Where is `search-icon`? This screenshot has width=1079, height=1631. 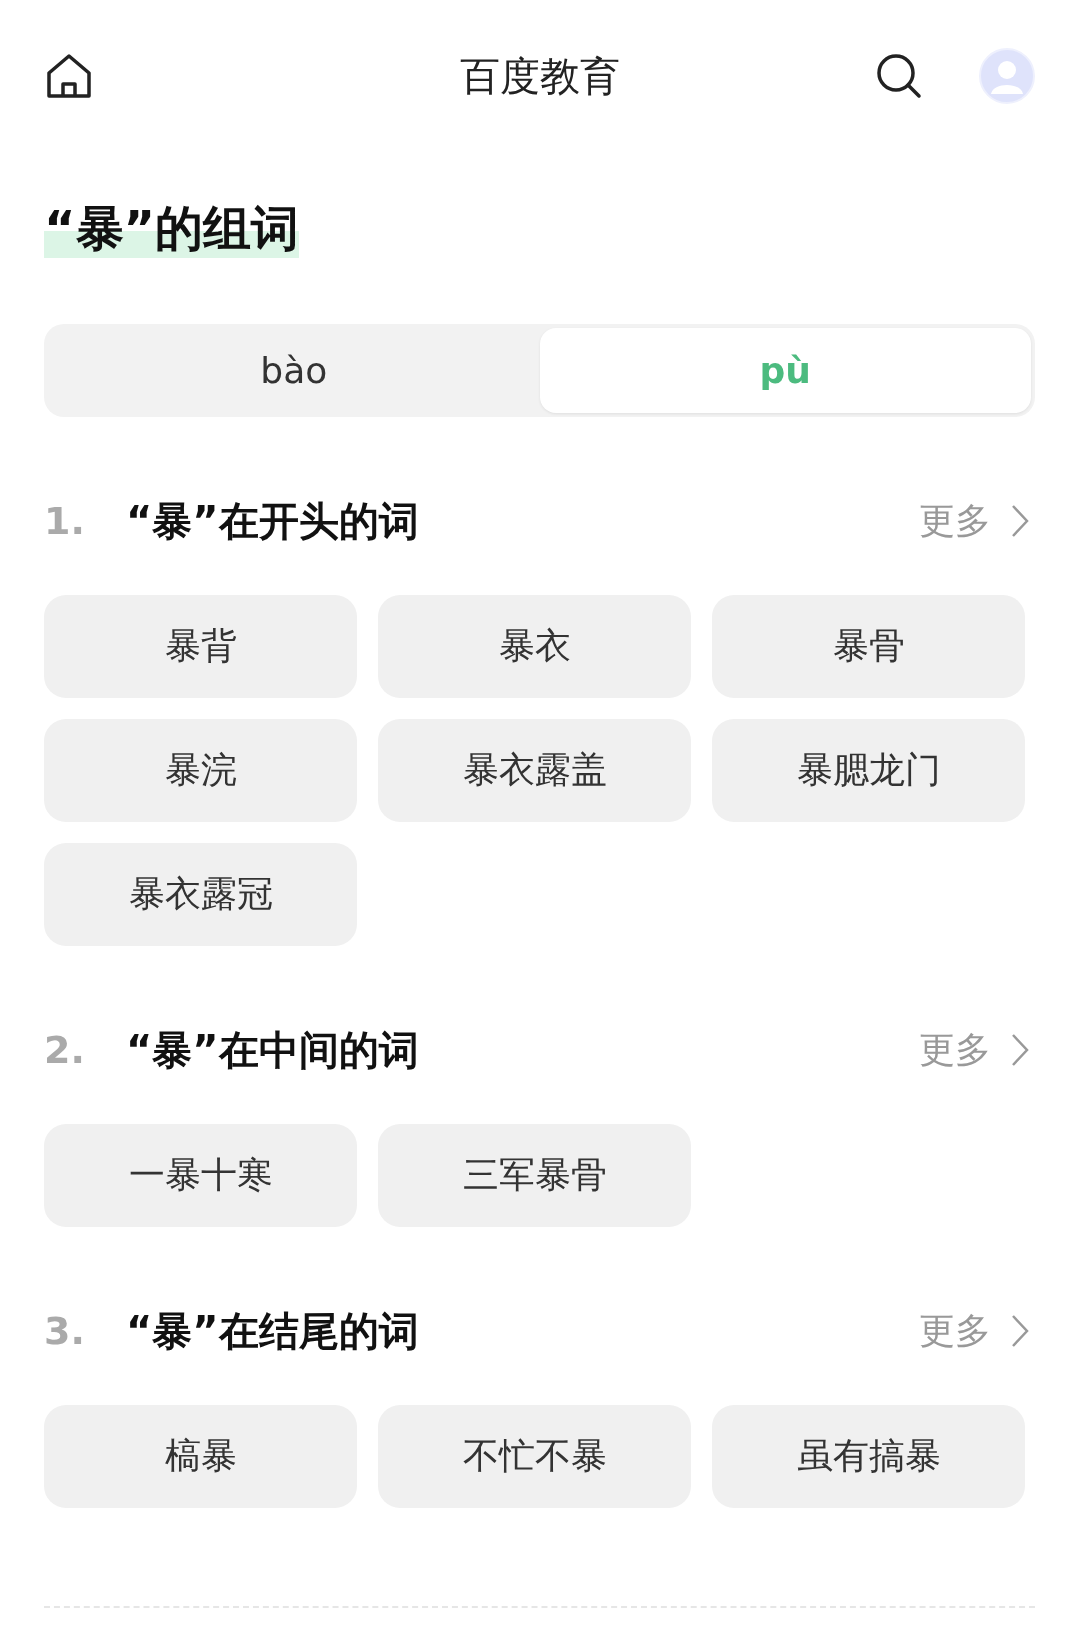 search-icon is located at coordinates (899, 76).